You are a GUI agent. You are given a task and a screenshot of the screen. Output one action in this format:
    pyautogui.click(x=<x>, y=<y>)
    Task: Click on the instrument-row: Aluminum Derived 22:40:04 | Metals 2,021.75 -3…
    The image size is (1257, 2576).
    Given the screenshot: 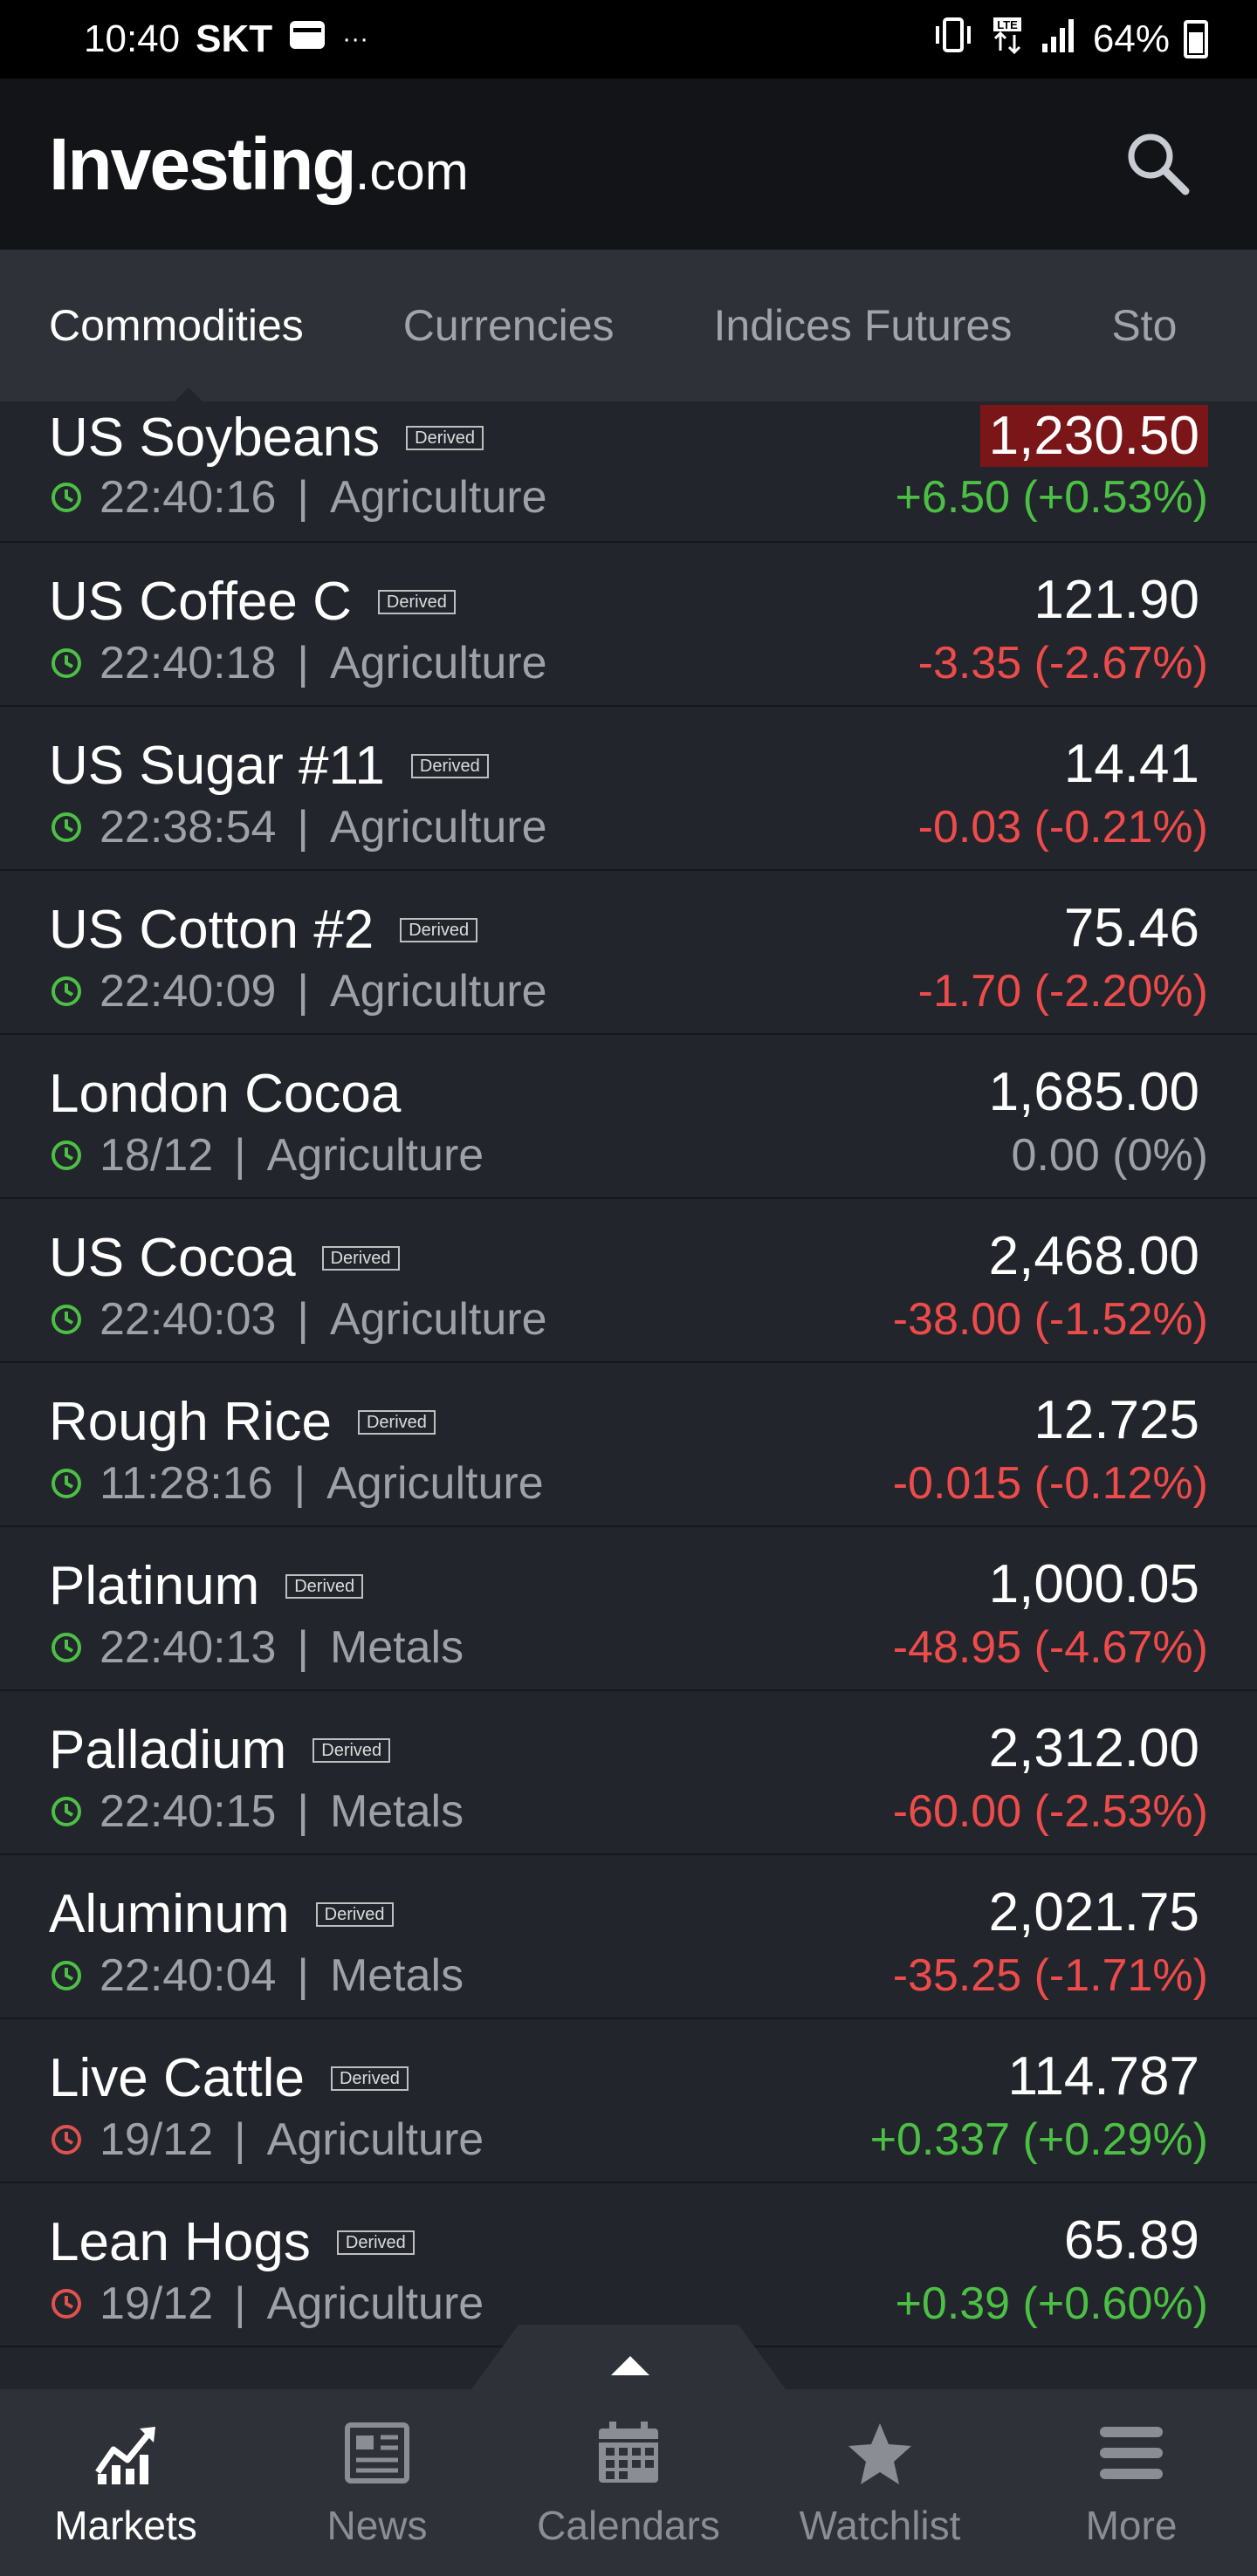 What is the action you would take?
    pyautogui.click(x=628, y=1937)
    